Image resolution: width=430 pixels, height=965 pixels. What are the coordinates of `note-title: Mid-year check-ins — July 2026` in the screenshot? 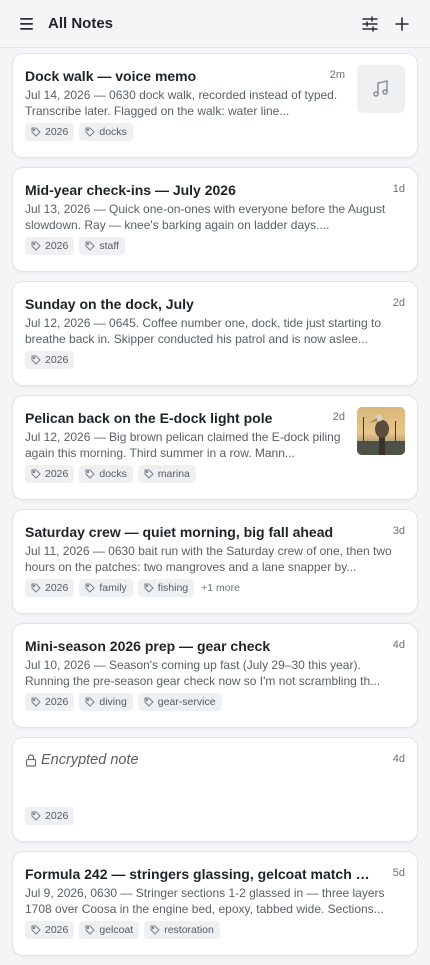 It's located at (130, 190).